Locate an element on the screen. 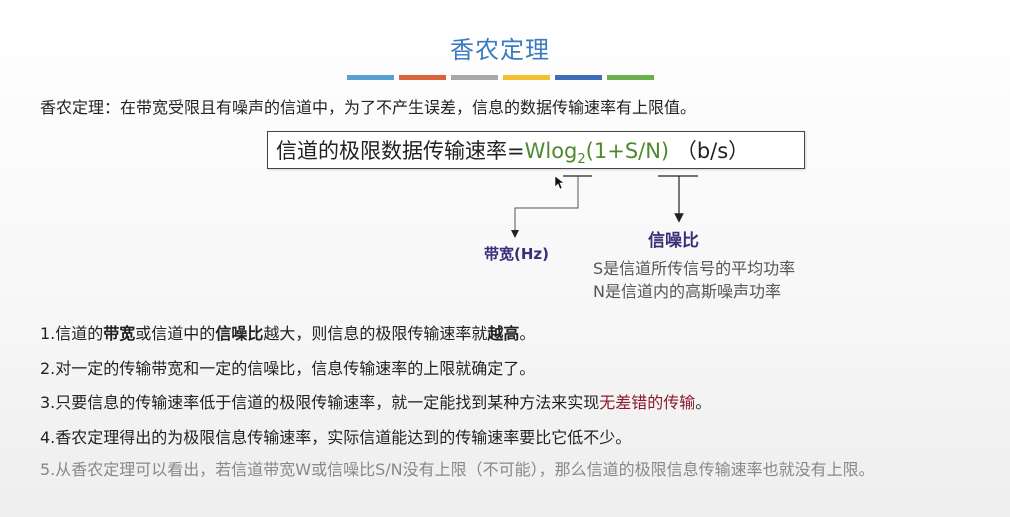 Image resolution: width=1010 pixels, height=517 pixels. n-definition: N是信道内的高斯噪声功率 is located at coordinates (687, 291).